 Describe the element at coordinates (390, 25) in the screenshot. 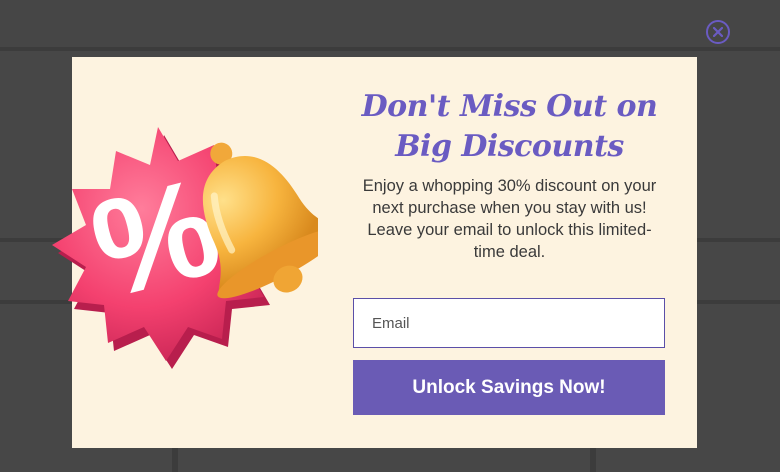

I see `background-header-band` at that location.